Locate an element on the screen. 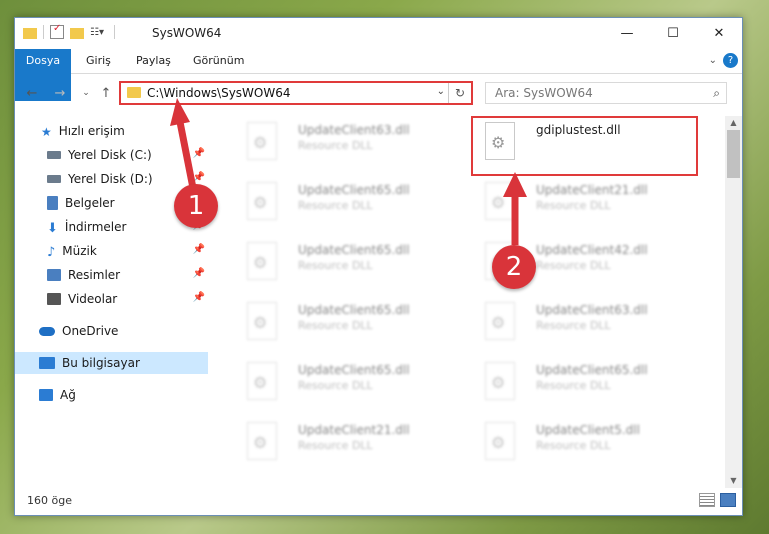 The image size is (769, 534). sidebar-item-label: Videolar is located at coordinates (93, 299).